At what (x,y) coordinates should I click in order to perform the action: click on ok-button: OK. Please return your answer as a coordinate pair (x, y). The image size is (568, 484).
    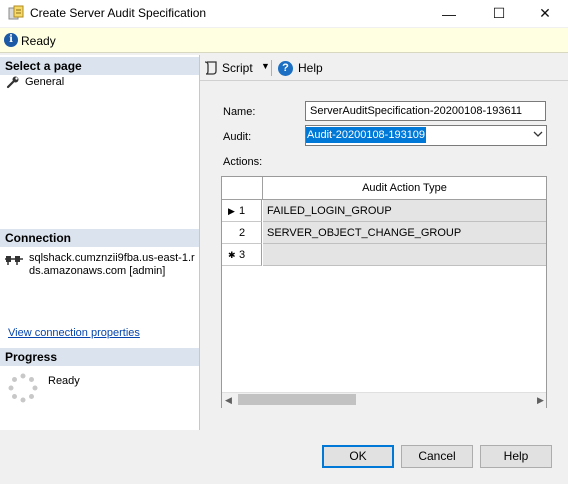
    Looking at the image, I should click on (358, 456).